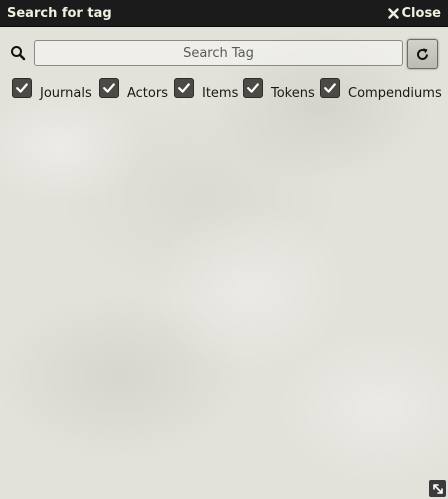 The height and width of the screenshot is (499, 448). I want to click on tokens-checkbox, so click(253, 88).